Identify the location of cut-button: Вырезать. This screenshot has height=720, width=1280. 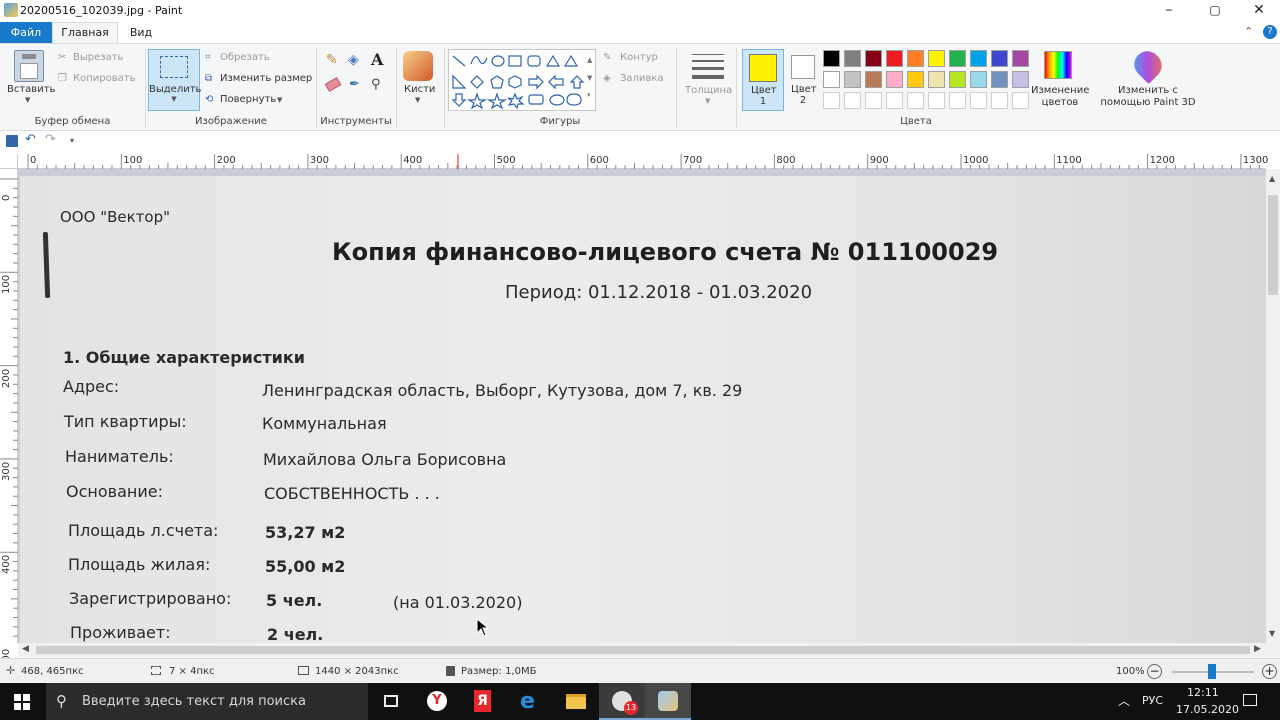
(98, 57).